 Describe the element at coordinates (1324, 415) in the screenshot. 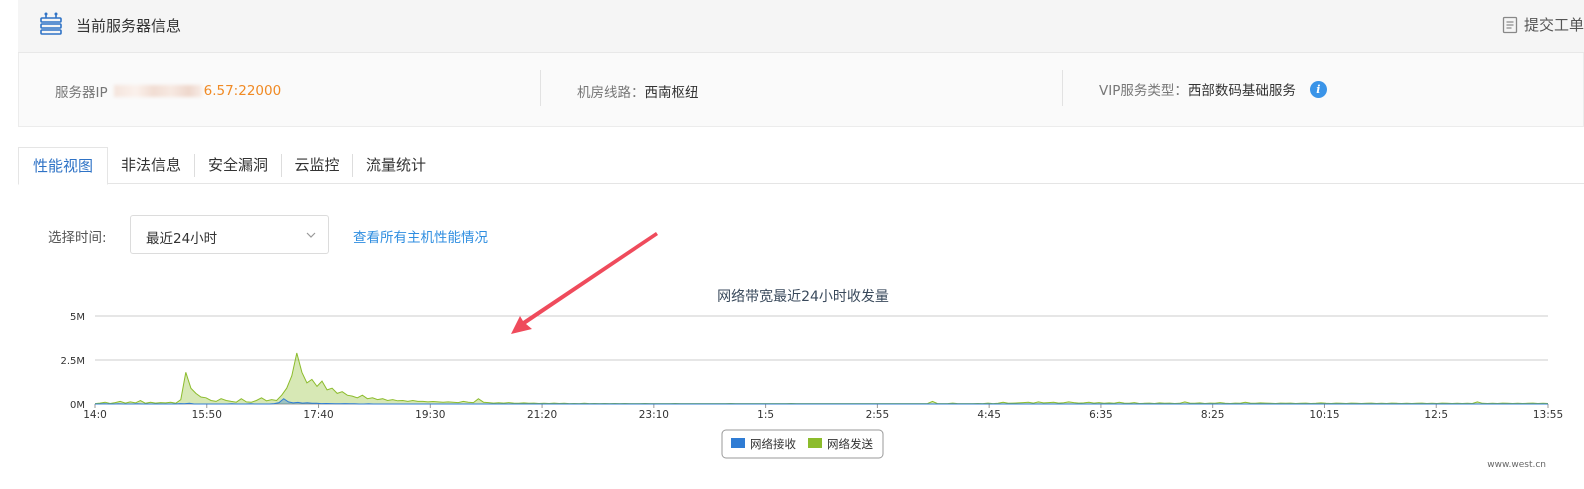

I see `x-tick-label: 10:15` at that location.